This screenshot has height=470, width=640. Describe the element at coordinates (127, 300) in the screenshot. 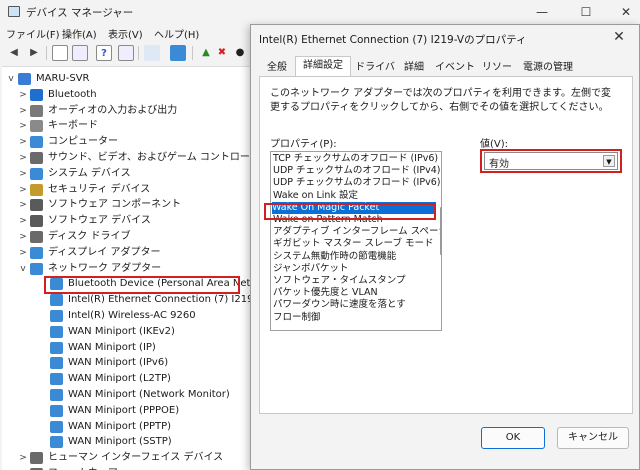

I see `tree-item: Intel(R) Ethernet Connection (7) I219-V` at that location.